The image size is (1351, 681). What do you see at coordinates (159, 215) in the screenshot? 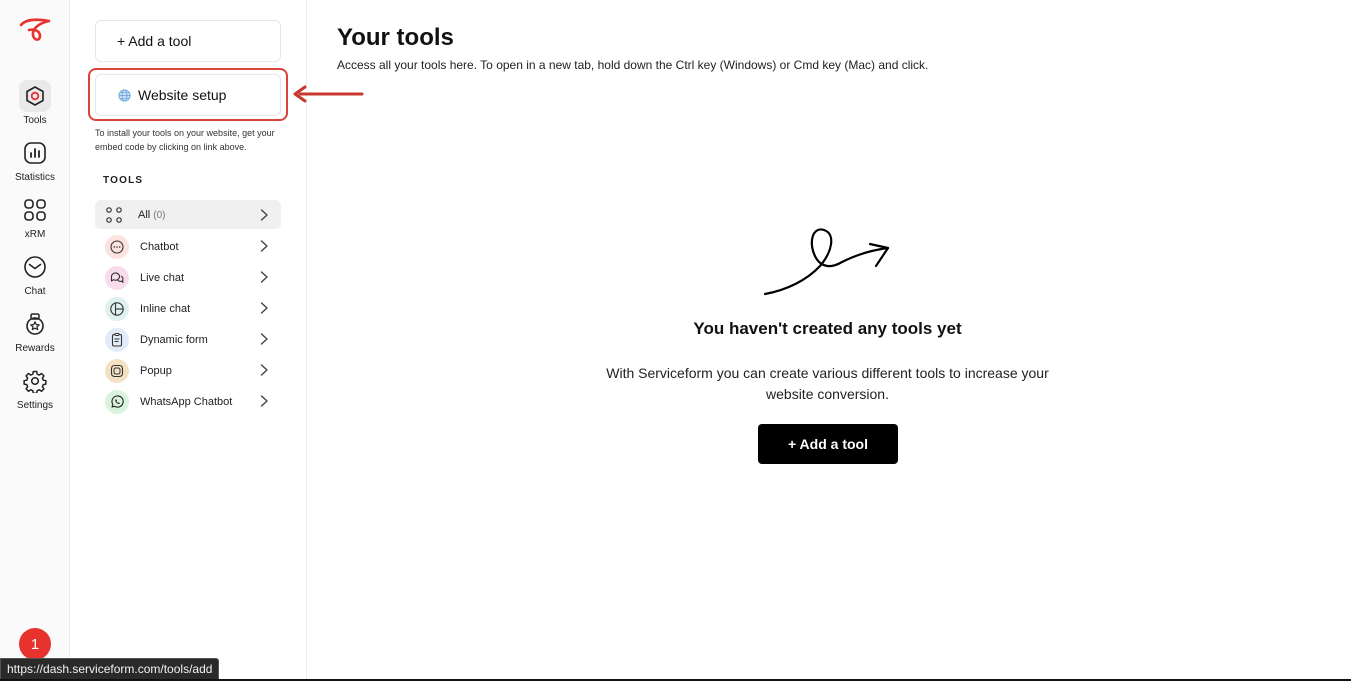
I see `tool-count: (0)` at bounding box center [159, 215].